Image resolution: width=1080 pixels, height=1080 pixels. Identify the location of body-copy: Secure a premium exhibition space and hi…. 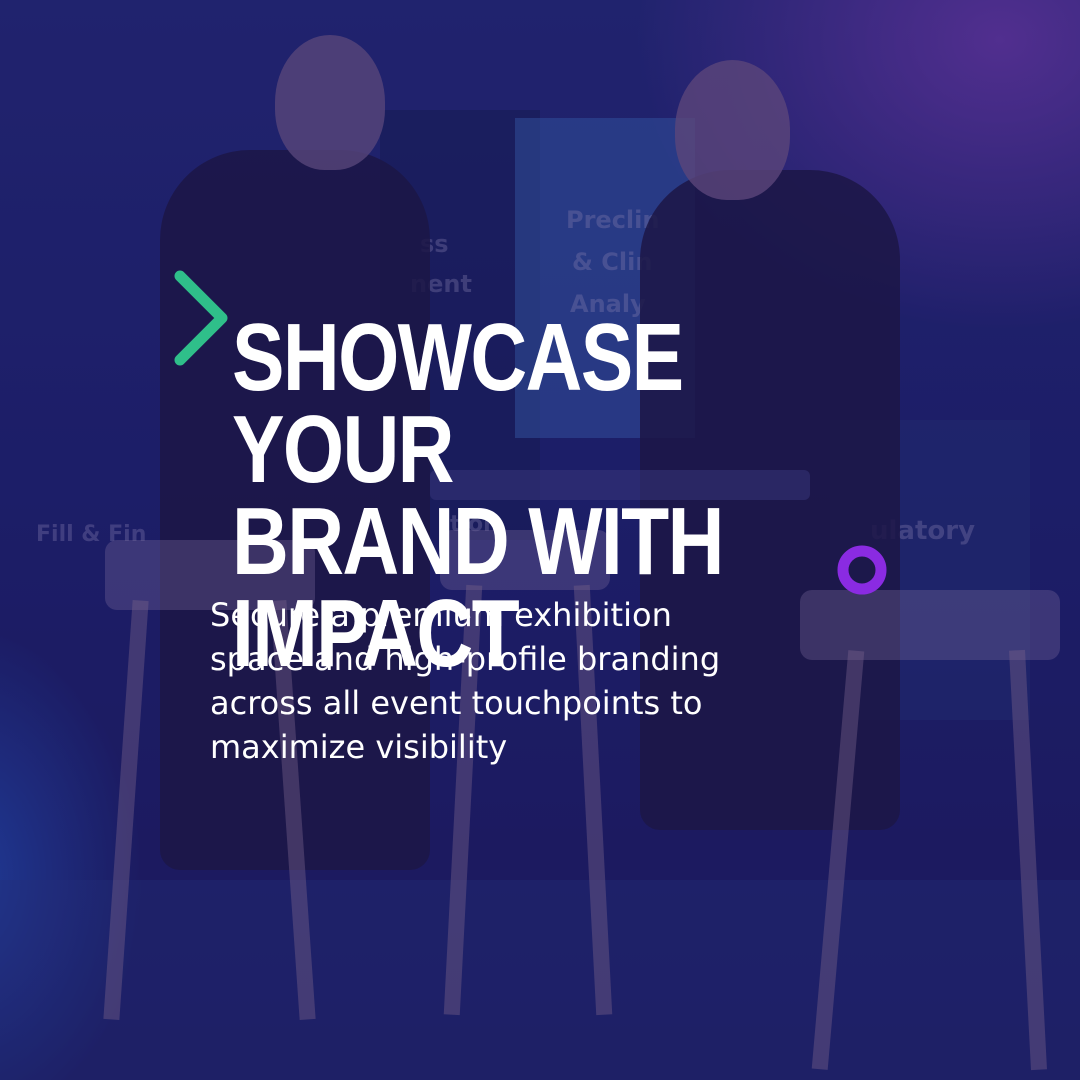
(520, 681).